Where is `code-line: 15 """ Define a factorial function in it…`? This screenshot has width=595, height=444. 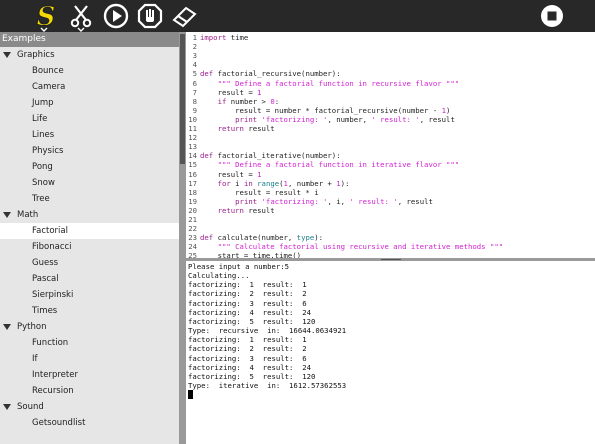 code-line: 15 """ Define a factorial function in it… is located at coordinates (390, 164).